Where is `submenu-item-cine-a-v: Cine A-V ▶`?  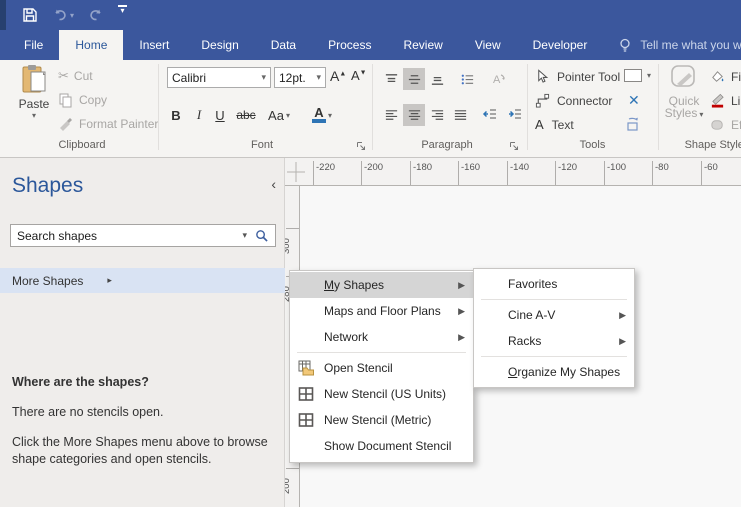 submenu-item-cine-a-v: Cine A-V ▶ is located at coordinates (554, 315).